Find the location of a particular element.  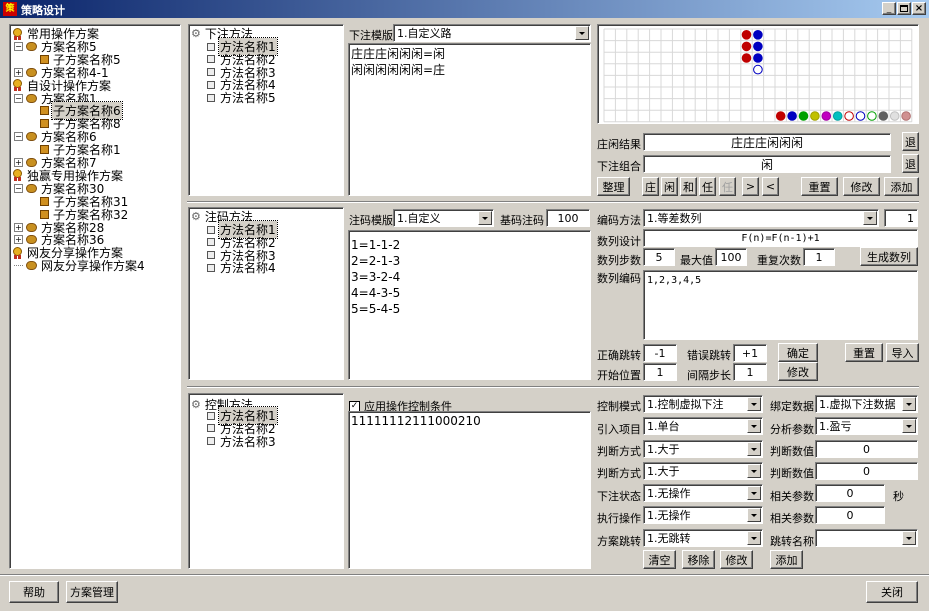

error-jump-field: +1 is located at coordinates (750, 353).